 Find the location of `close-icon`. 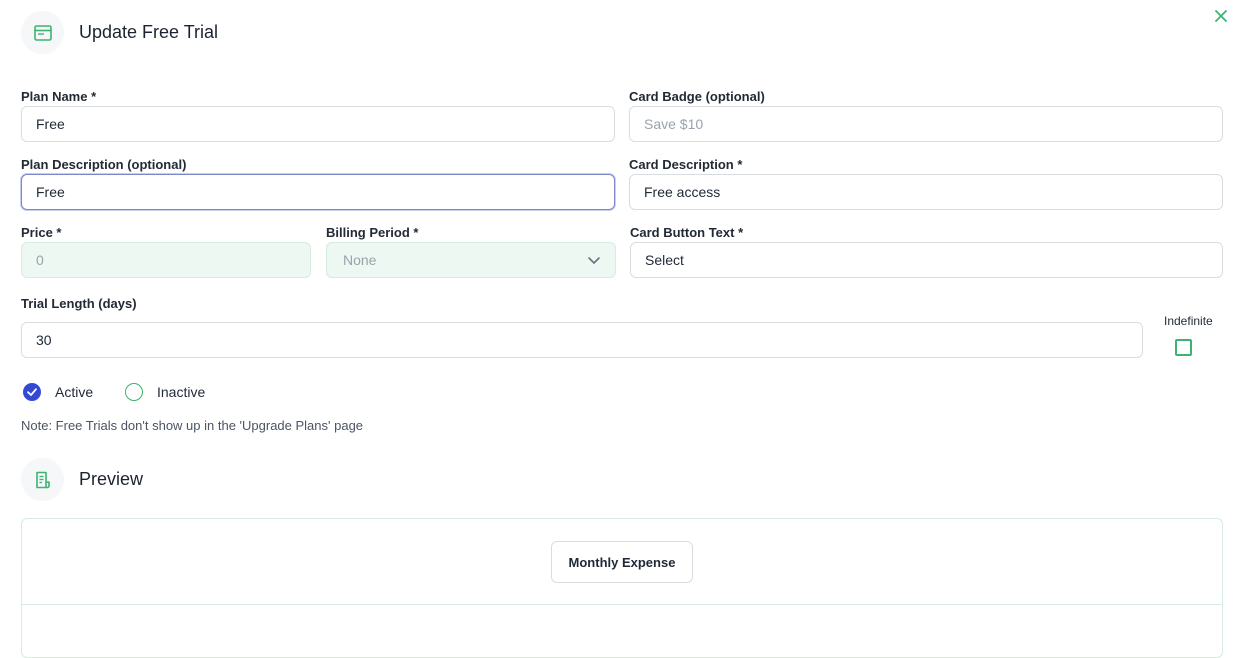

close-icon is located at coordinates (1221, 16).